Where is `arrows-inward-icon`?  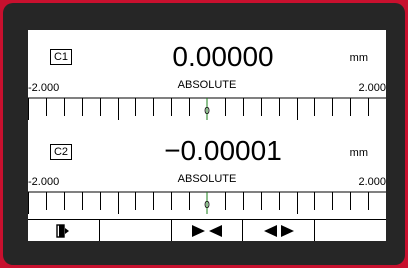
arrows-inward-icon is located at coordinates (206, 230).